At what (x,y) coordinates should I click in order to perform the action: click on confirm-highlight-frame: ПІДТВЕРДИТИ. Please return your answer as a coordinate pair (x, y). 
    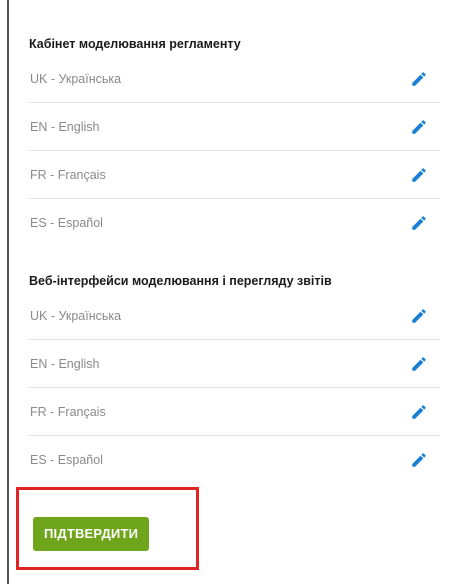
    Looking at the image, I should click on (107, 528).